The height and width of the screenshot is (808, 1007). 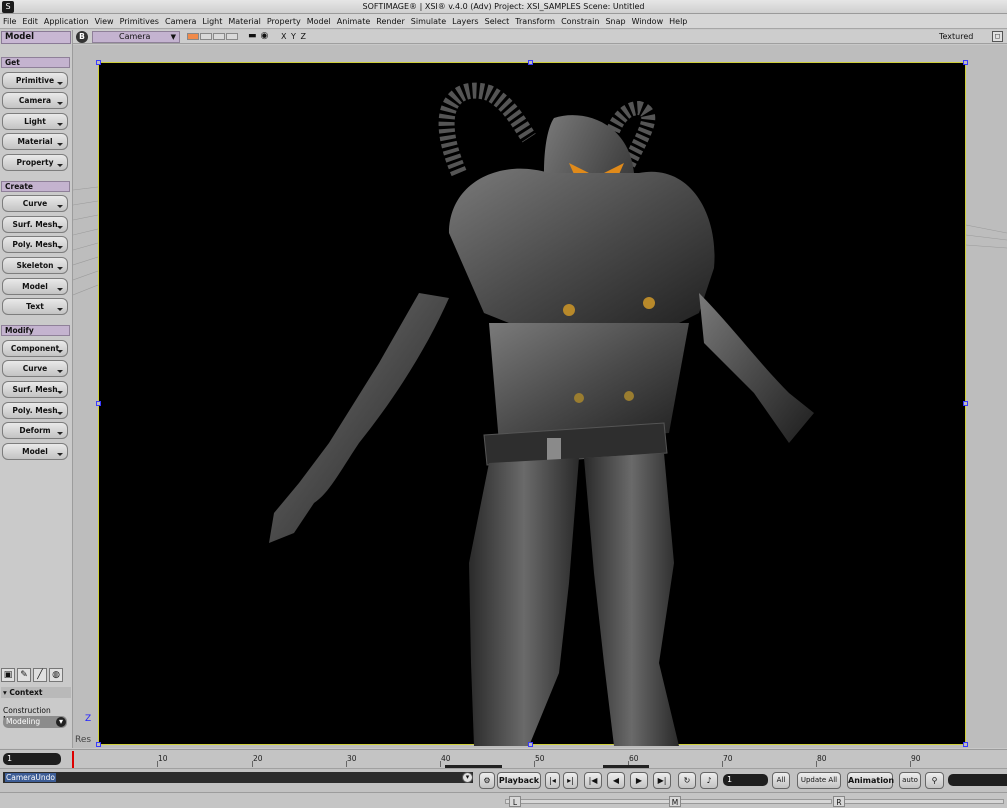 What do you see at coordinates (35, 80) in the screenshot?
I see `get-primitive-button: Primitive` at bounding box center [35, 80].